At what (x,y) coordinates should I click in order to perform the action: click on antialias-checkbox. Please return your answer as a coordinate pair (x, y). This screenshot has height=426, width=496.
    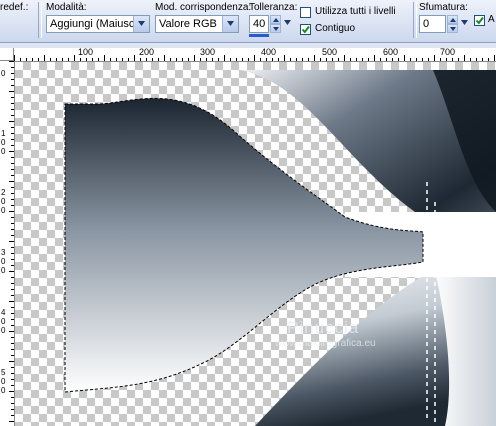
    Looking at the image, I should click on (479, 20).